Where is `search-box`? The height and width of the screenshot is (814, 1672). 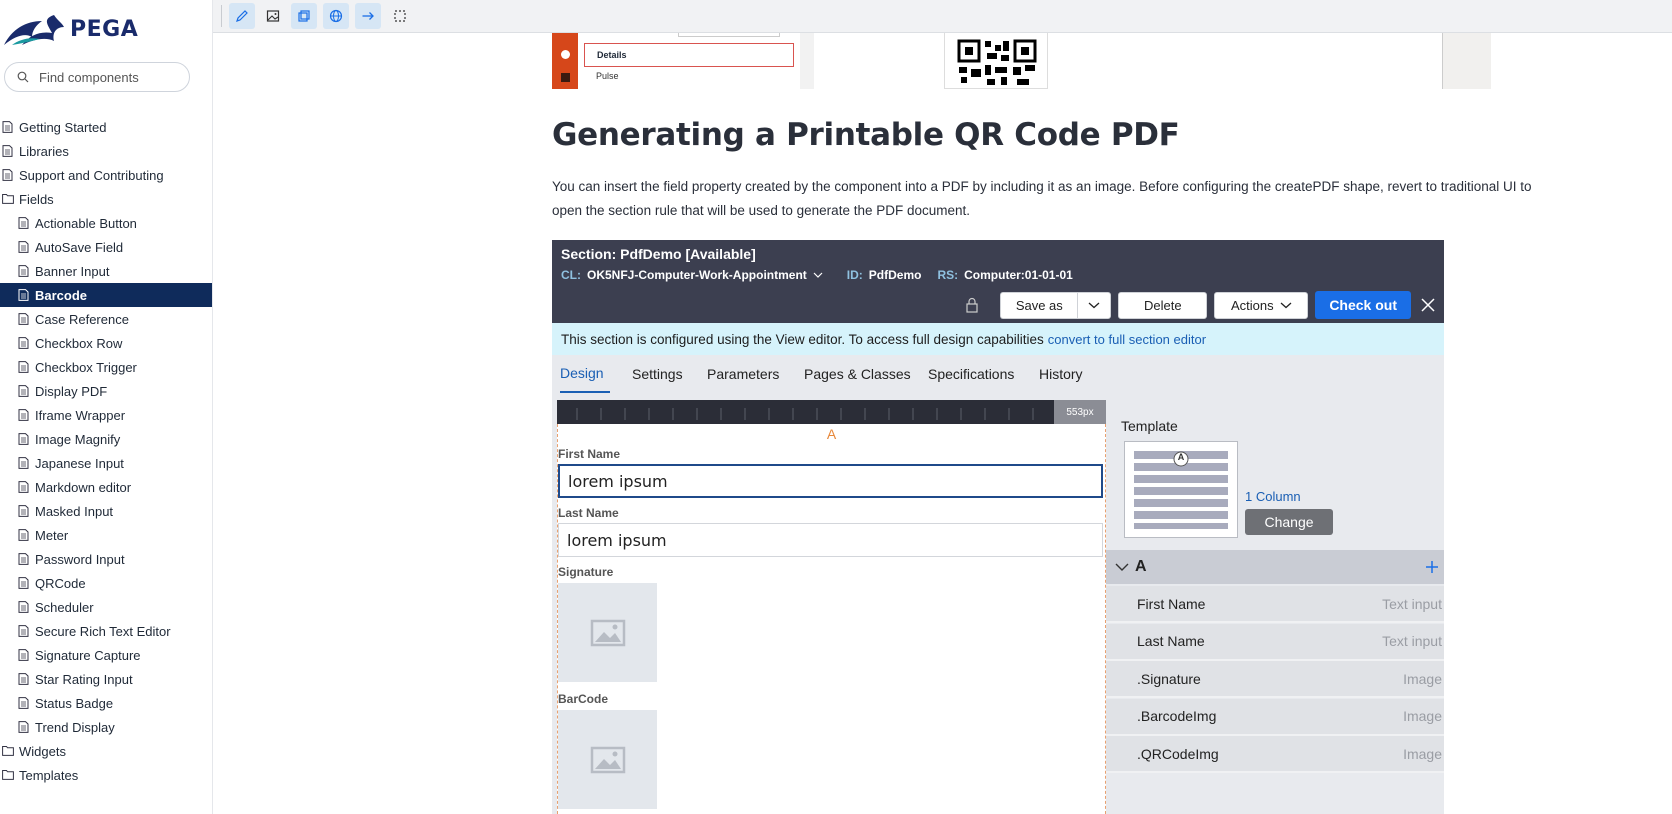
search-box is located at coordinates (97, 77).